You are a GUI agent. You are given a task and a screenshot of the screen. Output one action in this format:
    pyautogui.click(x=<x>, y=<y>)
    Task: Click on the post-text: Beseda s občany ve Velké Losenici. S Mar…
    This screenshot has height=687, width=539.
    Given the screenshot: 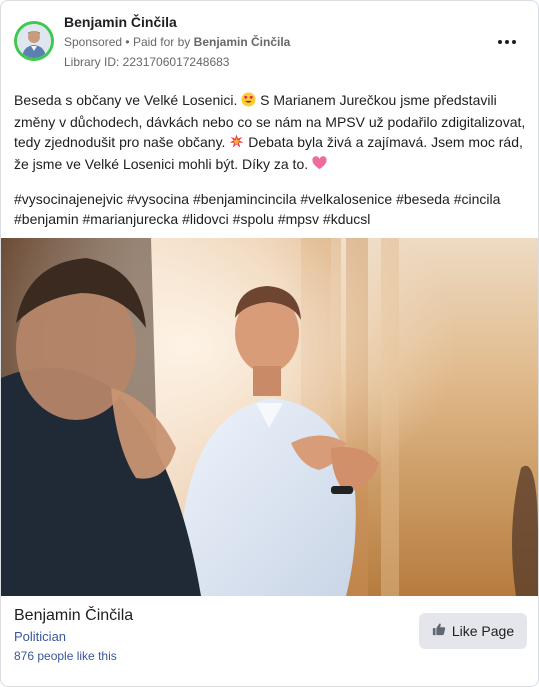 What is the action you would take?
    pyautogui.click(x=271, y=133)
    